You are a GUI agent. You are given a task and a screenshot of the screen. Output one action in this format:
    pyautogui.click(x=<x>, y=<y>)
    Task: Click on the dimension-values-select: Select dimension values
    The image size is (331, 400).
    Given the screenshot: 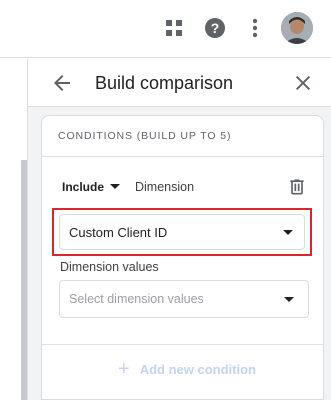 What is the action you would take?
    pyautogui.click(x=184, y=299)
    